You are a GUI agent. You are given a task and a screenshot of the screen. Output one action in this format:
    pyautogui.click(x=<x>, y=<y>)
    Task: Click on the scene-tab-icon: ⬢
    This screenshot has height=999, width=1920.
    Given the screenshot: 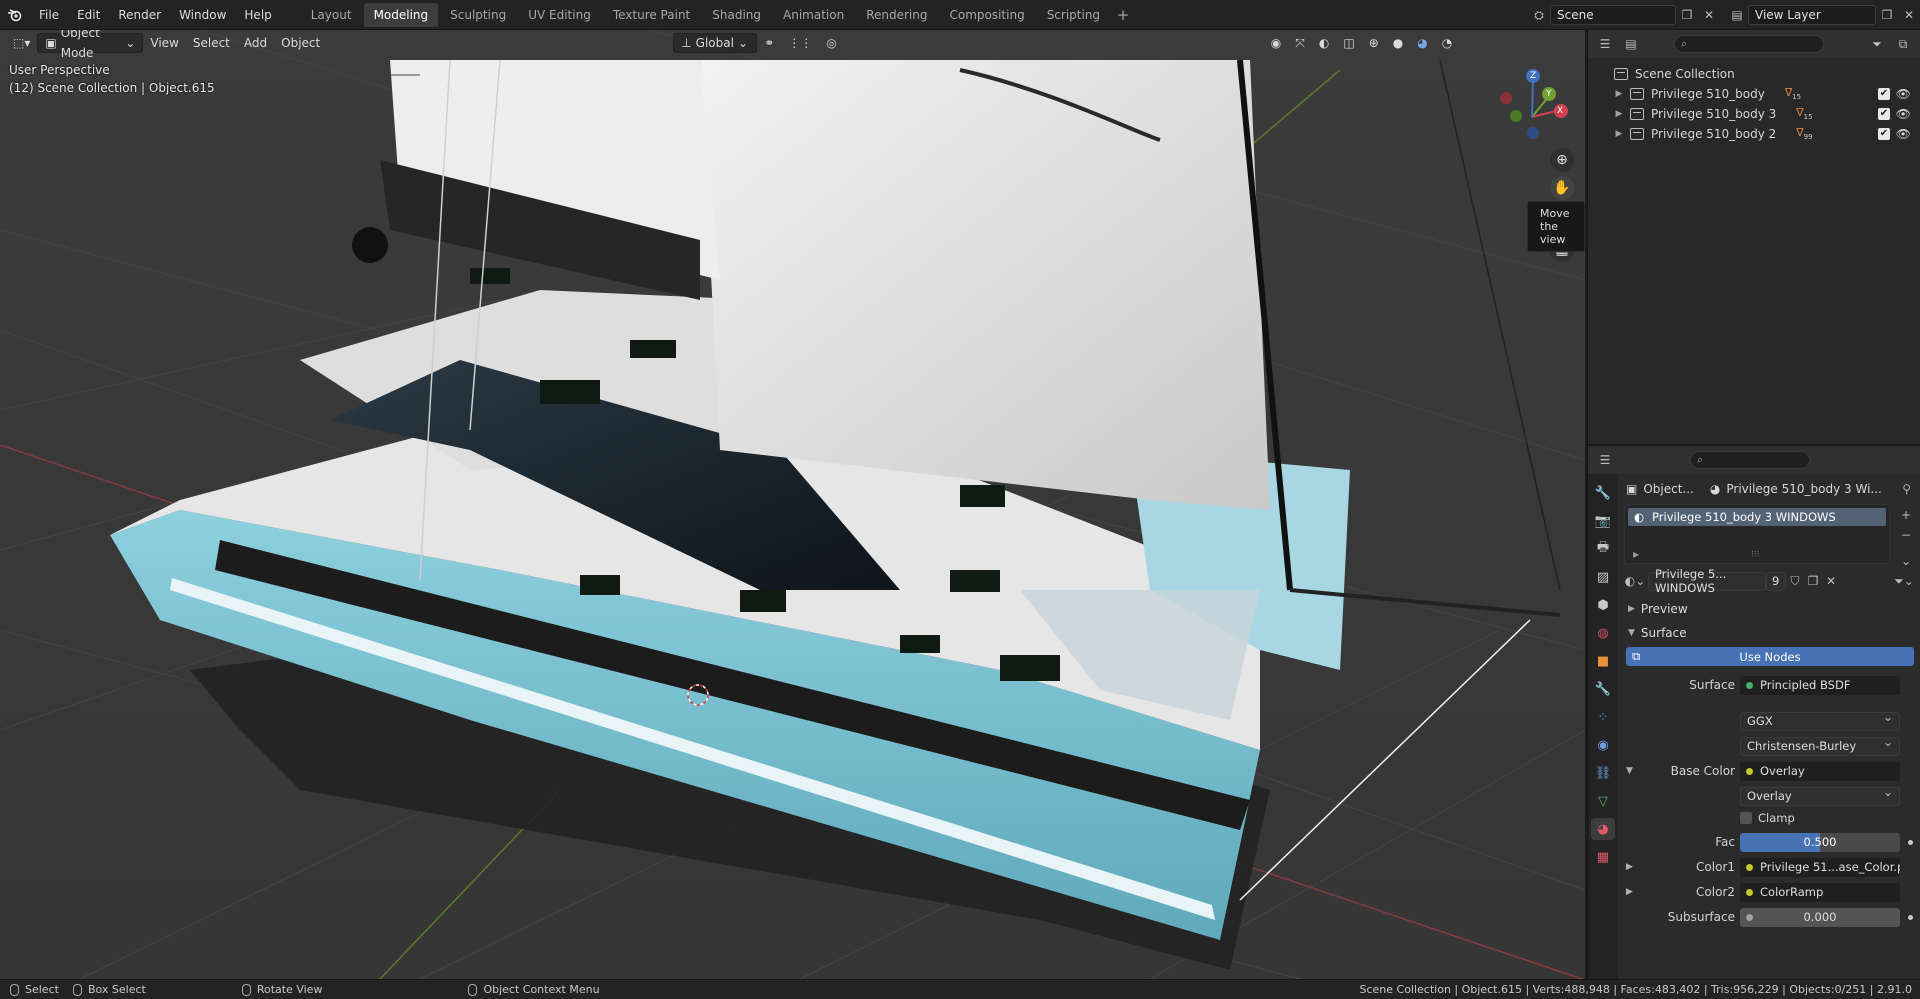 What is the action you would take?
    pyautogui.click(x=1603, y=605)
    